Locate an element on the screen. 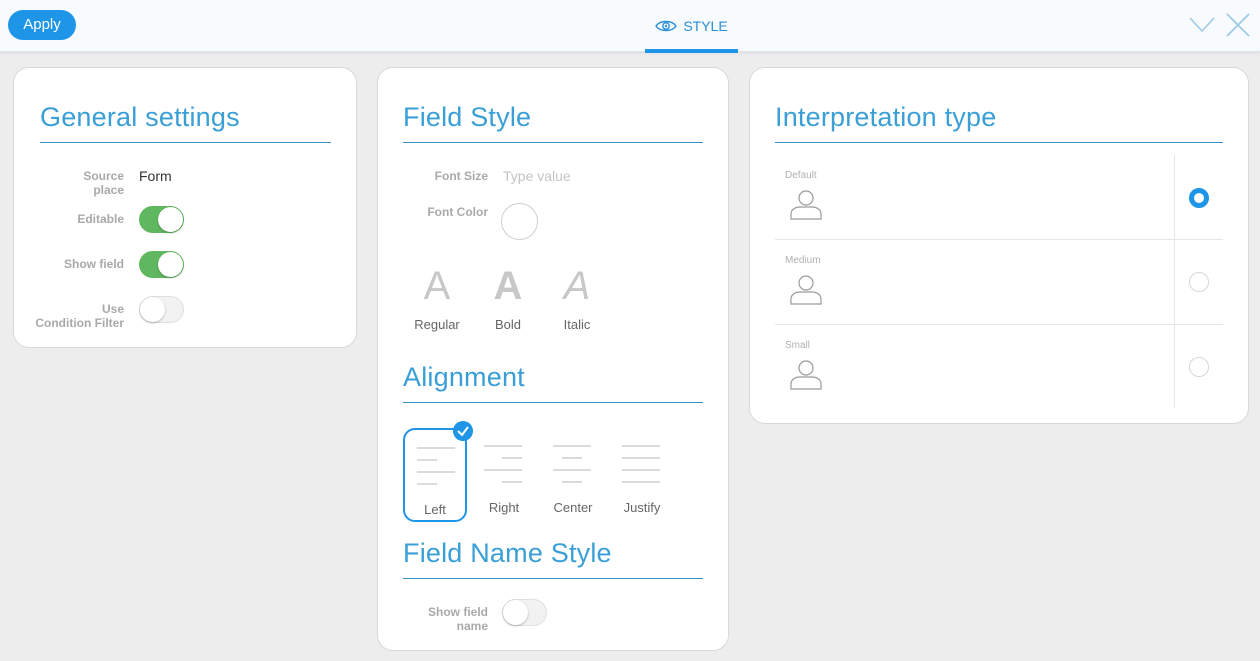 Image resolution: width=1260 pixels, height=661 pixels. show-field-label: Show field is located at coordinates (94, 264).